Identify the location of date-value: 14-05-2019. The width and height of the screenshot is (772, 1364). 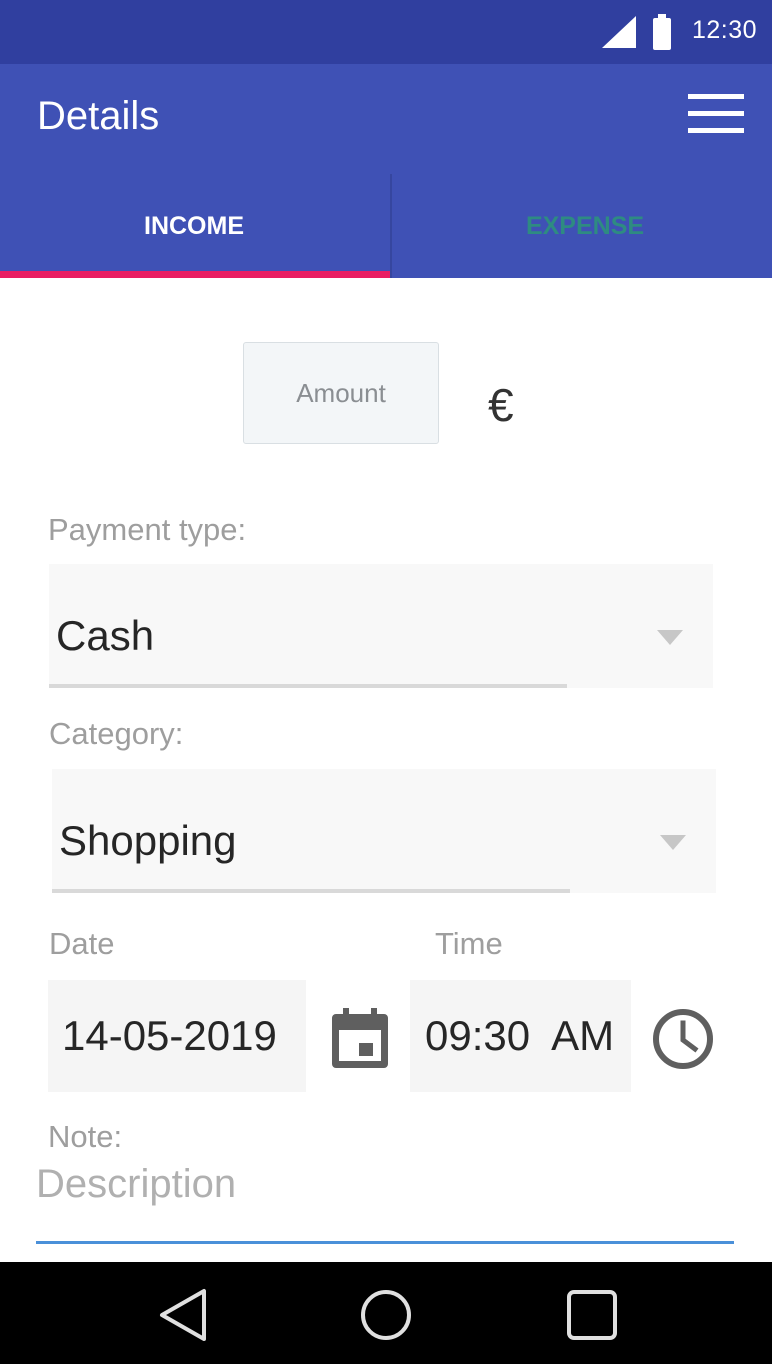
(169, 1035).